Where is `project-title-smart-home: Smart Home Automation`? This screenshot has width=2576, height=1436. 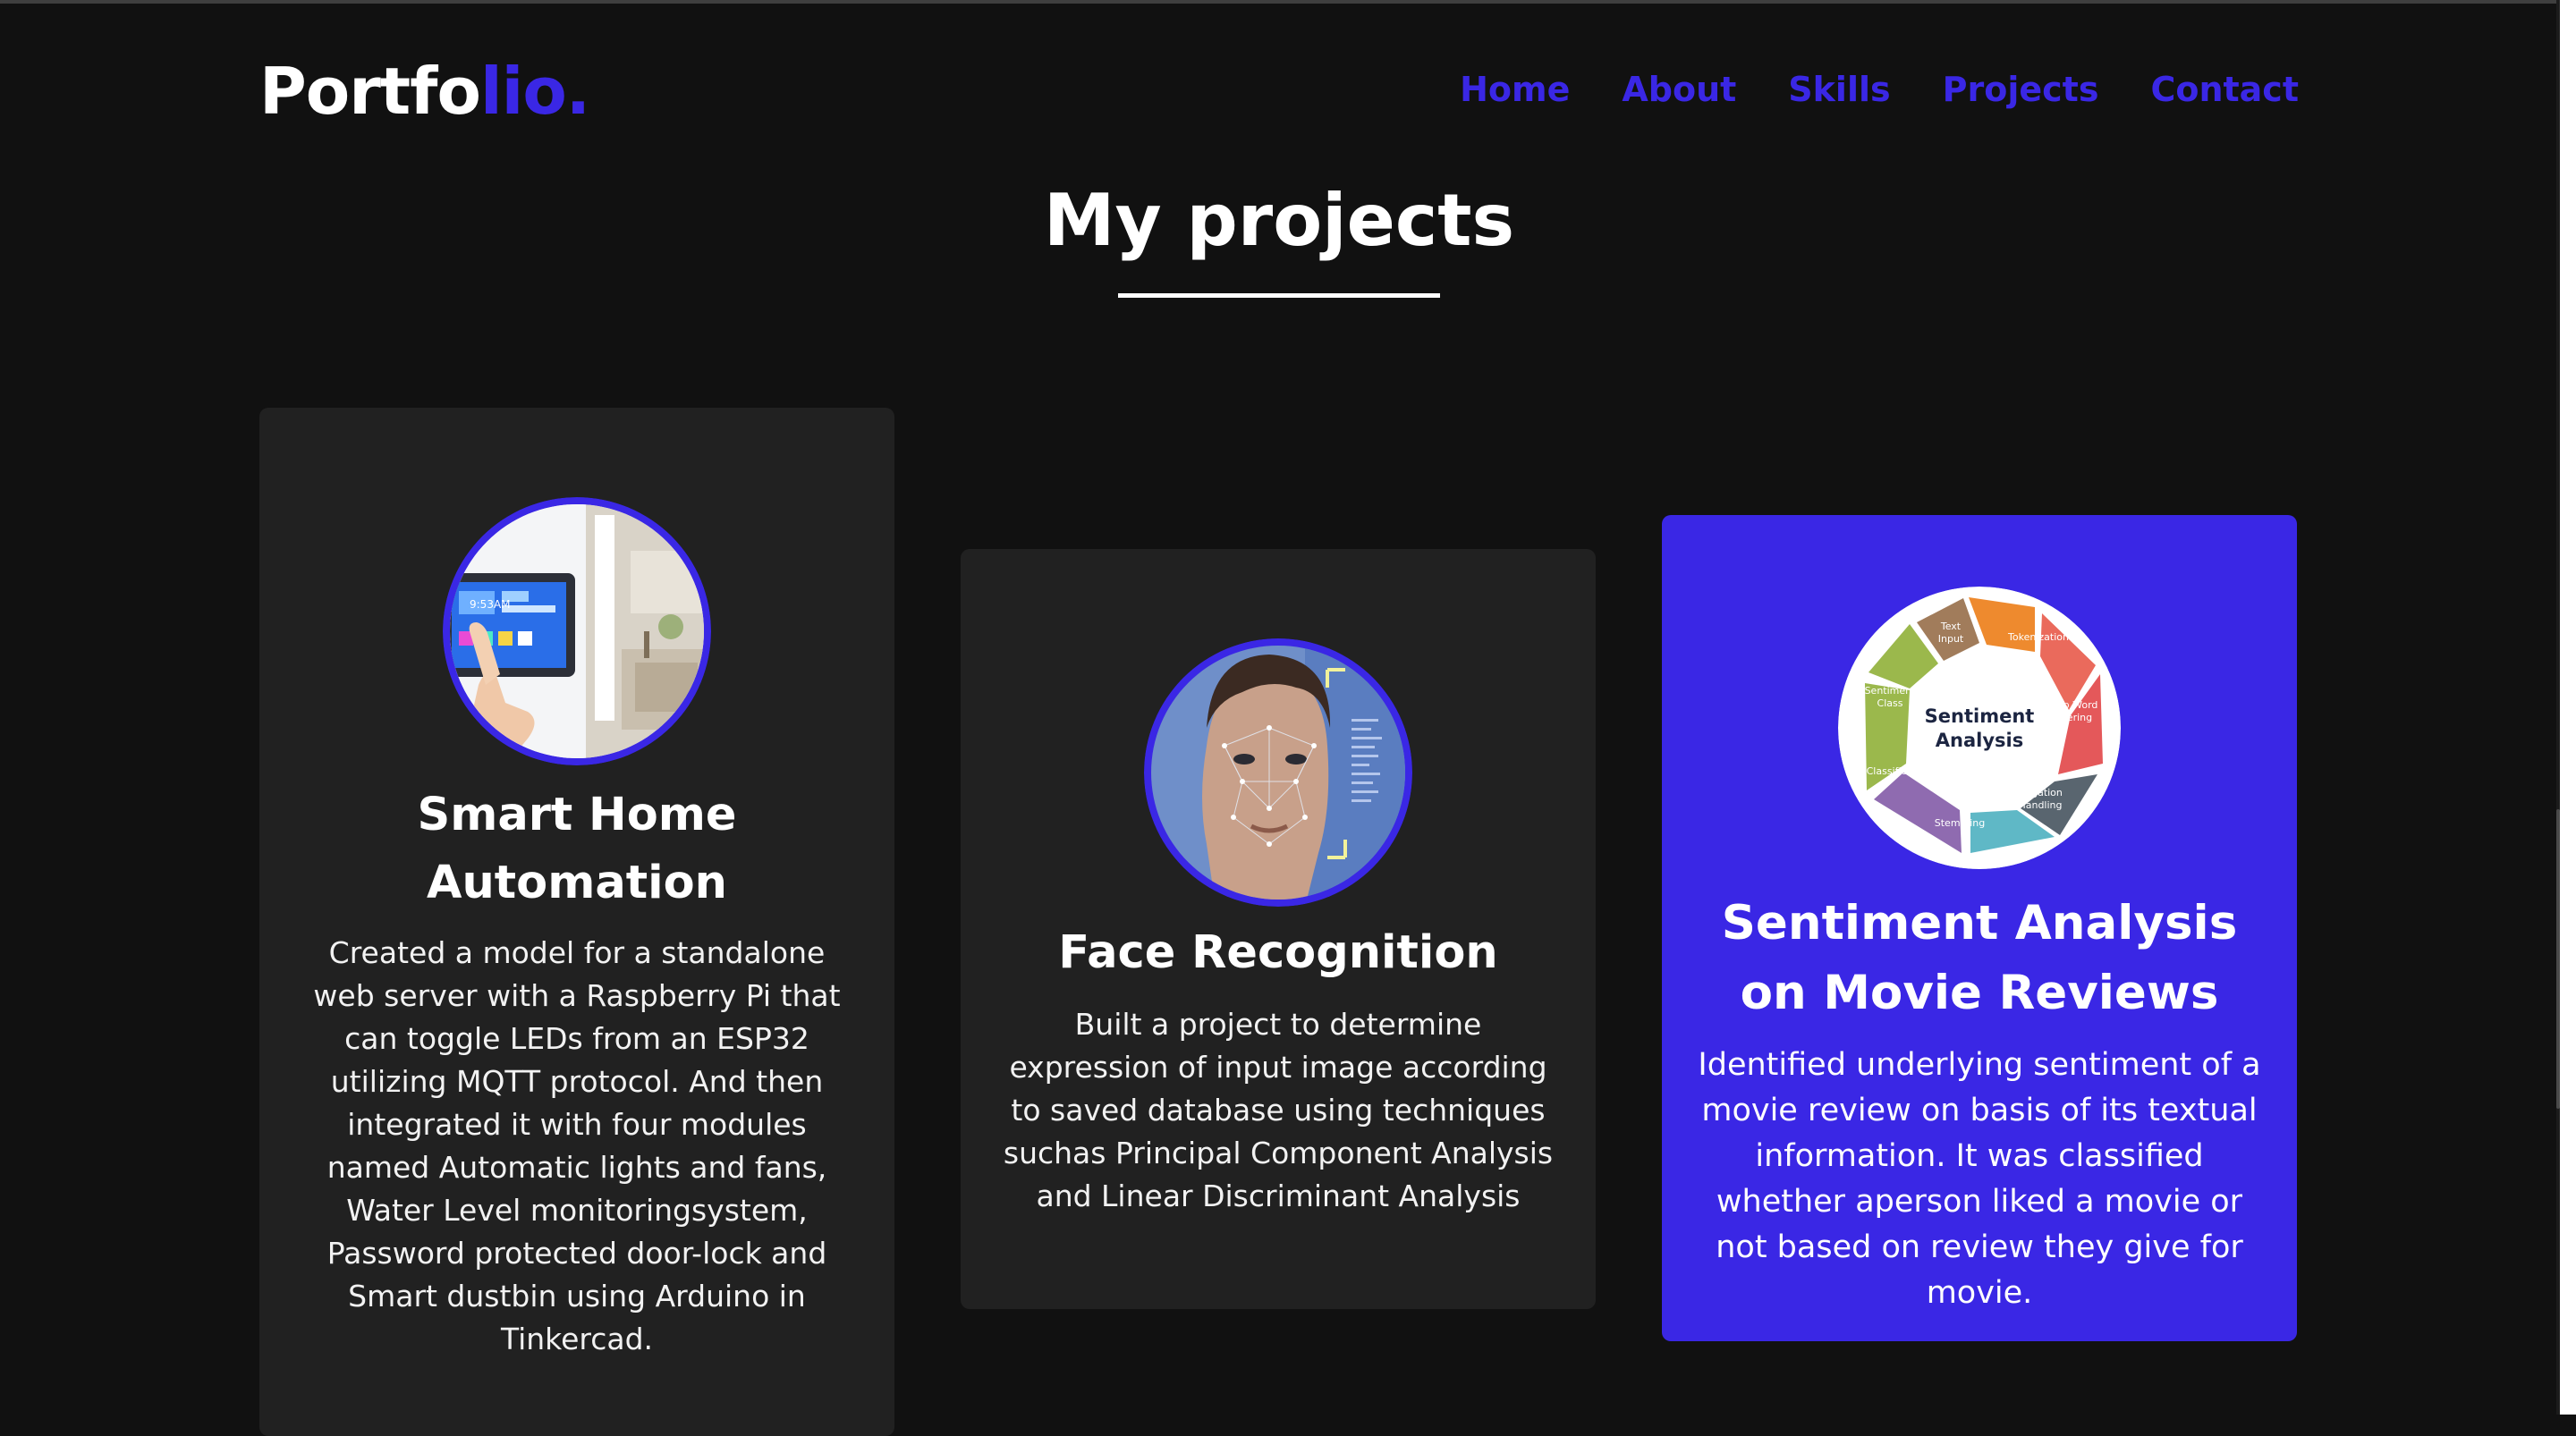 project-title-smart-home: Smart Home Automation is located at coordinates (577, 849).